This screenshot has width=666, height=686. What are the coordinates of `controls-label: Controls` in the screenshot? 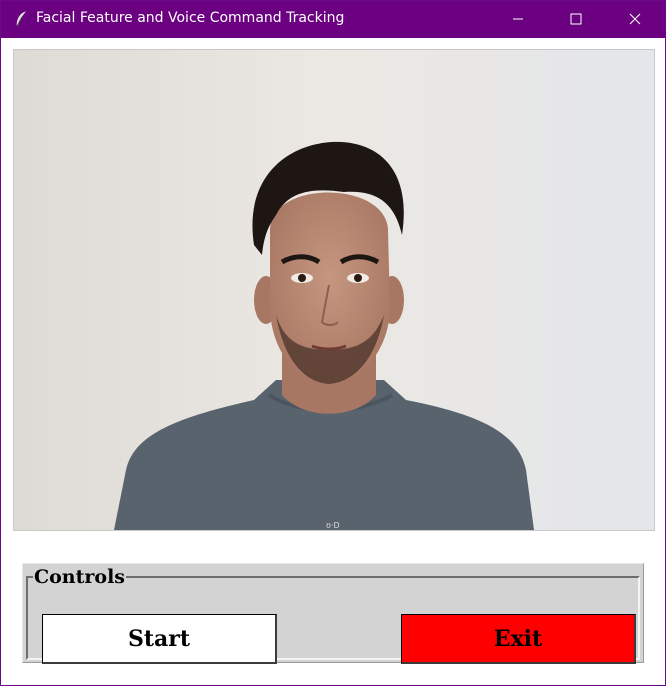 It's located at (79, 577).